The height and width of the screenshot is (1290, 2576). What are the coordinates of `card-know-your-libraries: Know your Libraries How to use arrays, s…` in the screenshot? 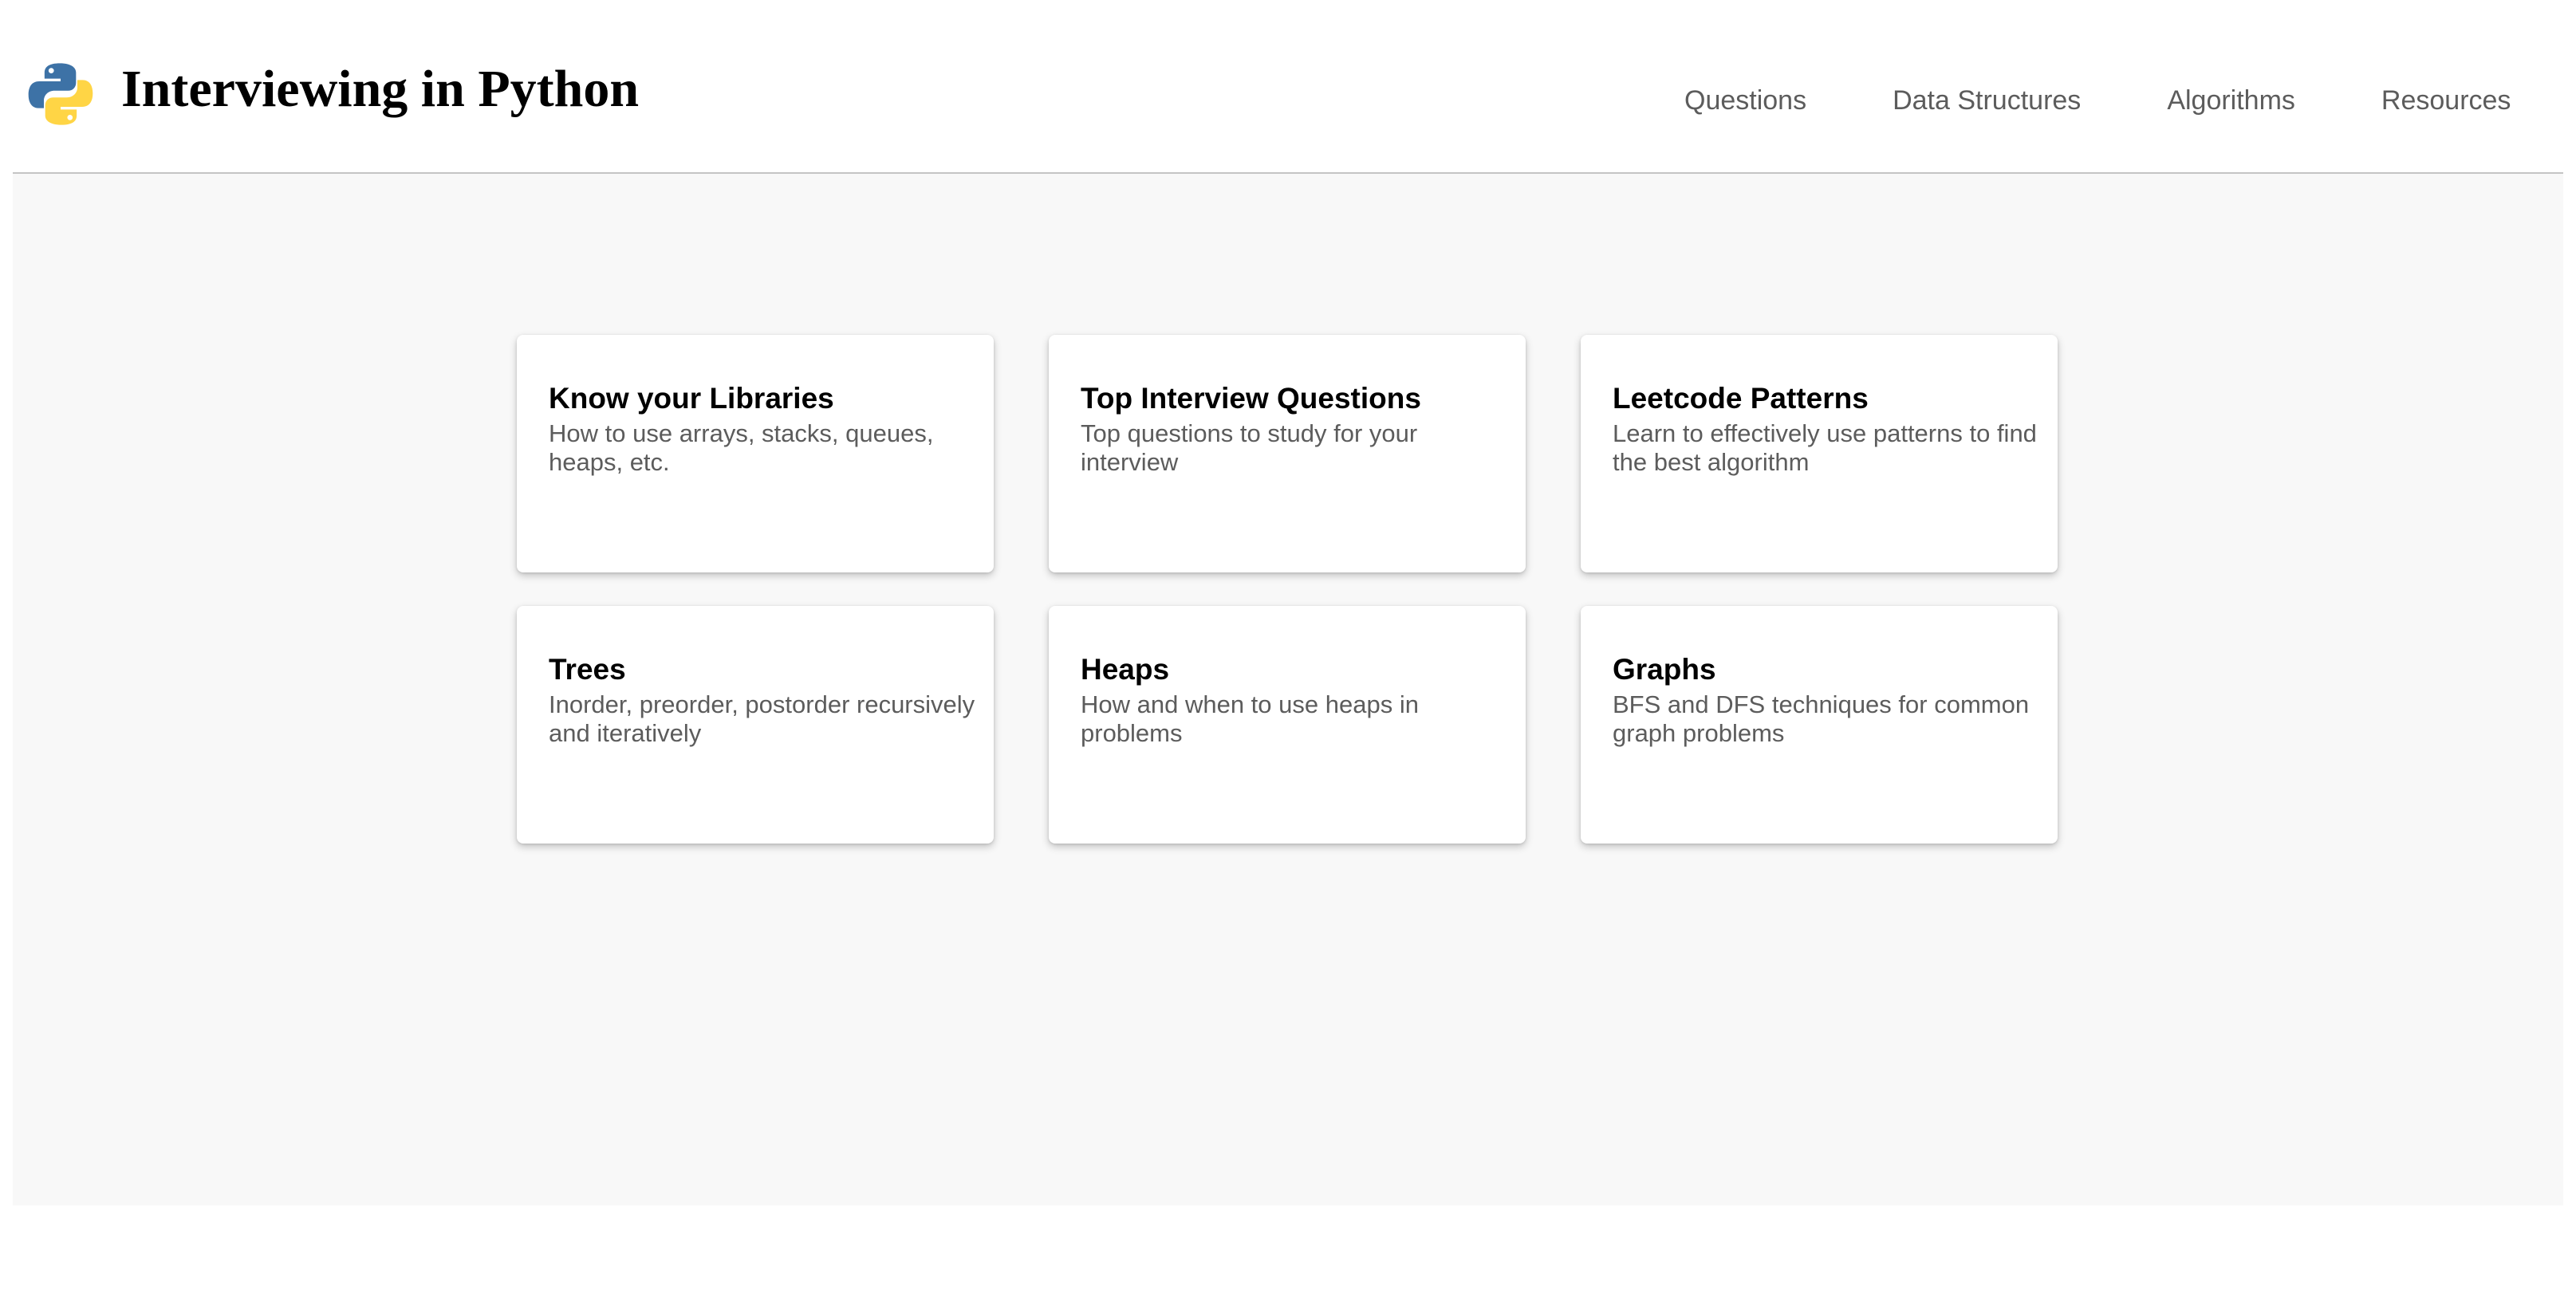 It's located at (755, 453).